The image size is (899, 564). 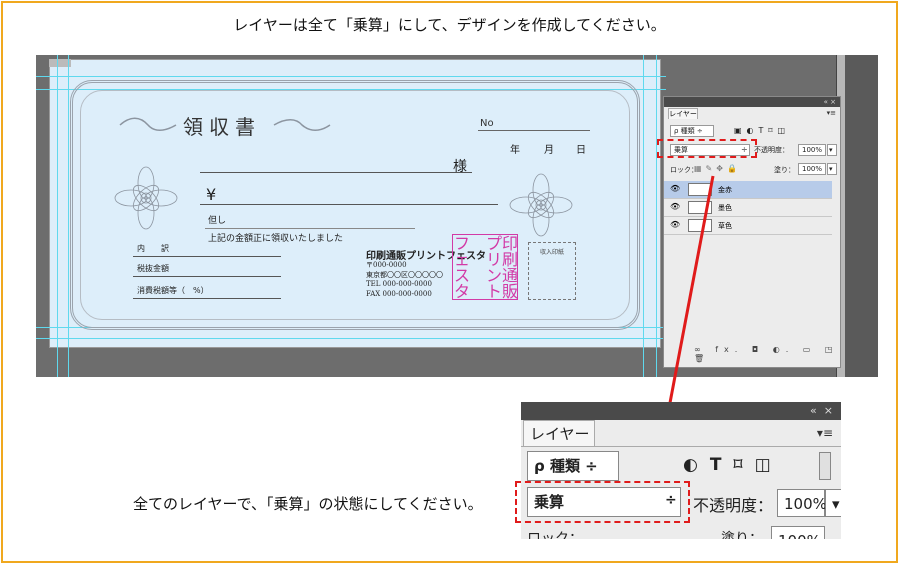 What do you see at coordinates (733, 465) in the screenshot?
I see `filter-icons-zoom: ◐T⌑◫` at bounding box center [733, 465].